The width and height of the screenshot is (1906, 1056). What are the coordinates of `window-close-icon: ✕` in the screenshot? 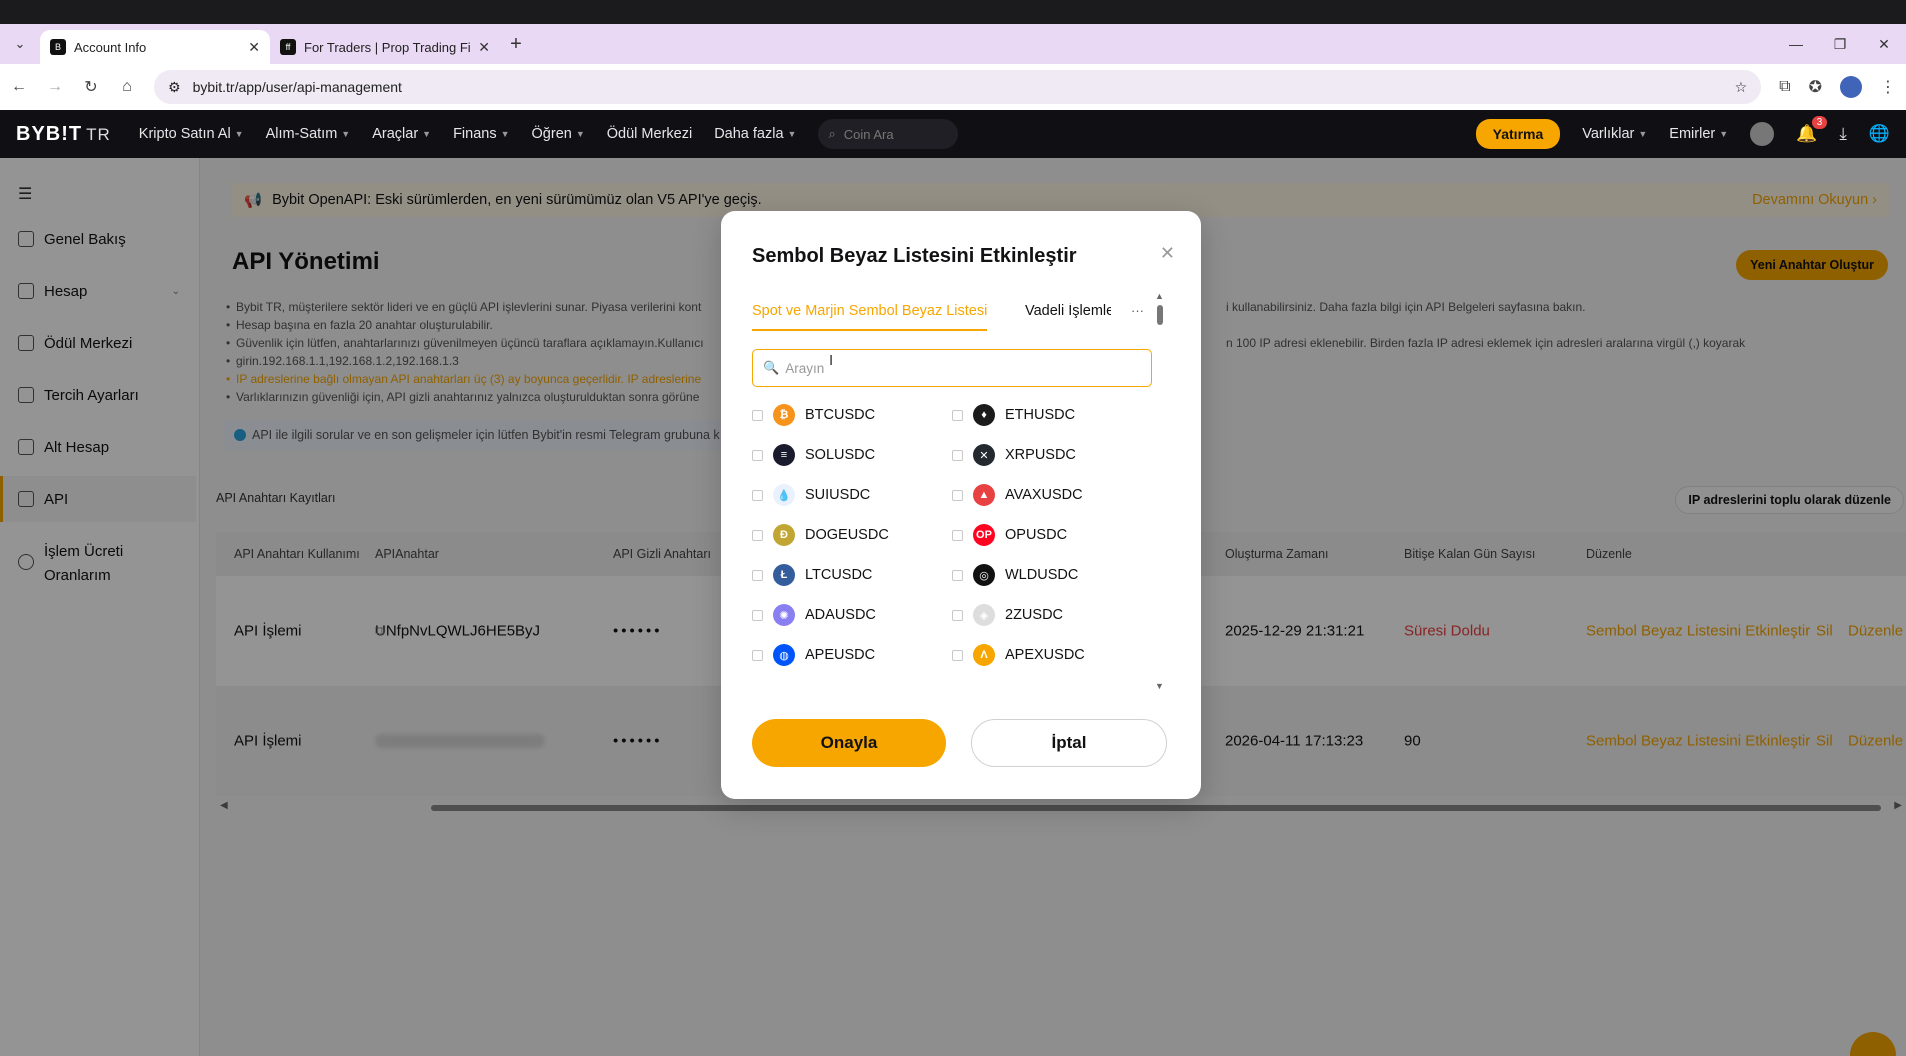 It's located at (1884, 44).